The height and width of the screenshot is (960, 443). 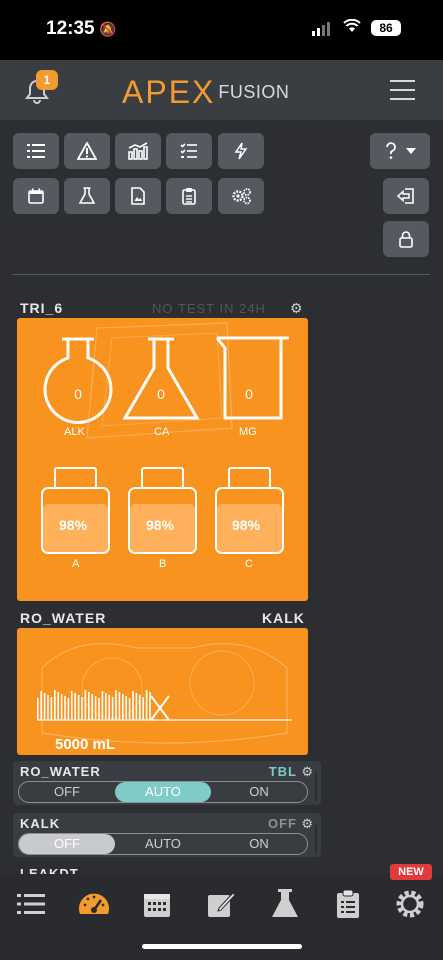 I want to click on reagent-c-level: 98%, so click(x=246, y=525).